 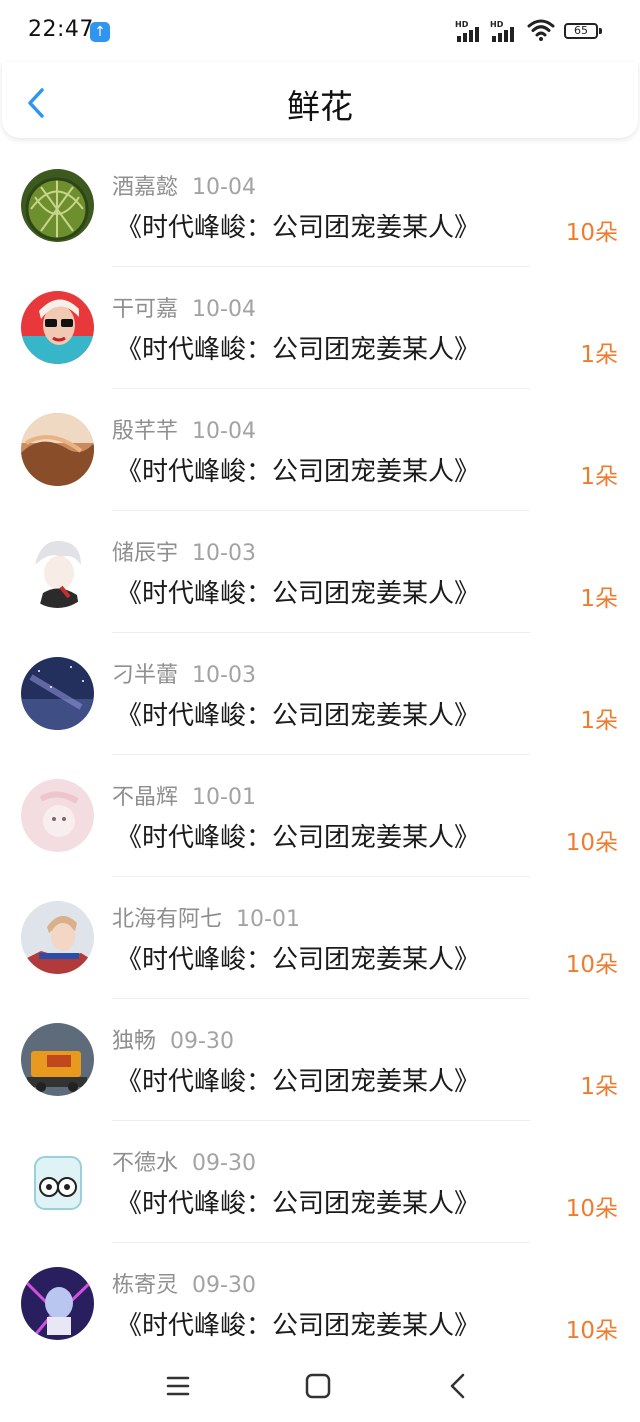 What do you see at coordinates (145, 1163) in the screenshot?
I see `sender-name: 不德水` at bounding box center [145, 1163].